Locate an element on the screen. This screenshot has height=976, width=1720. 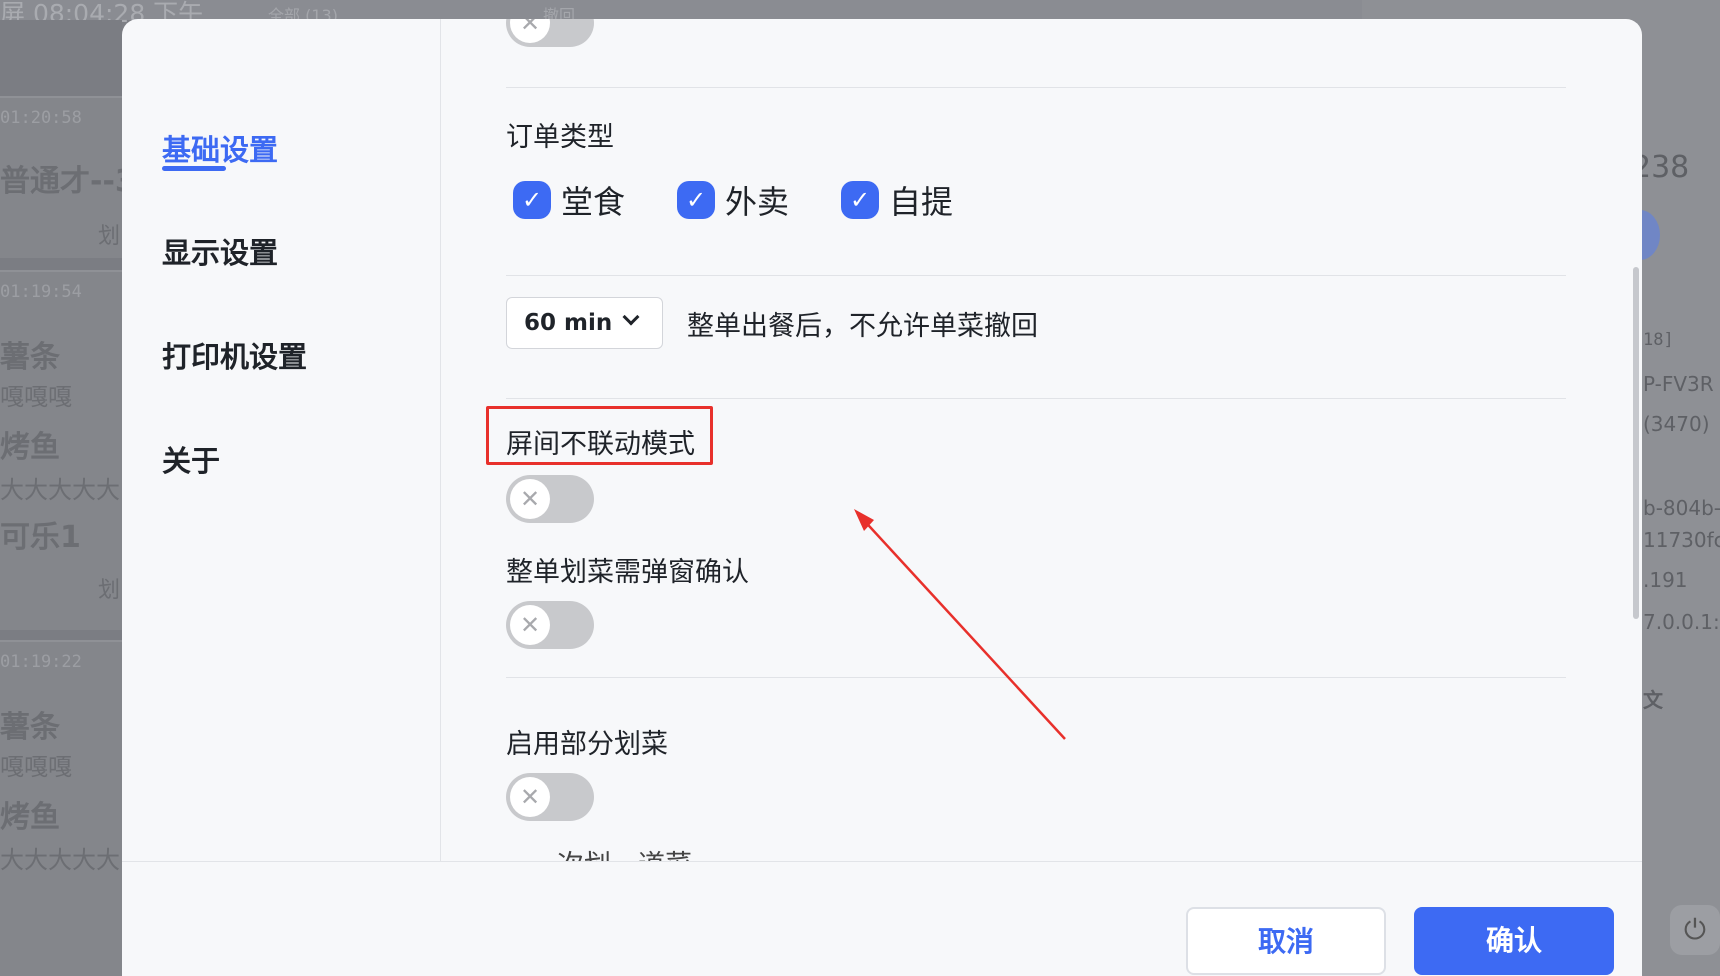
confirm-button: 确认 is located at coordinates (1514, 941).